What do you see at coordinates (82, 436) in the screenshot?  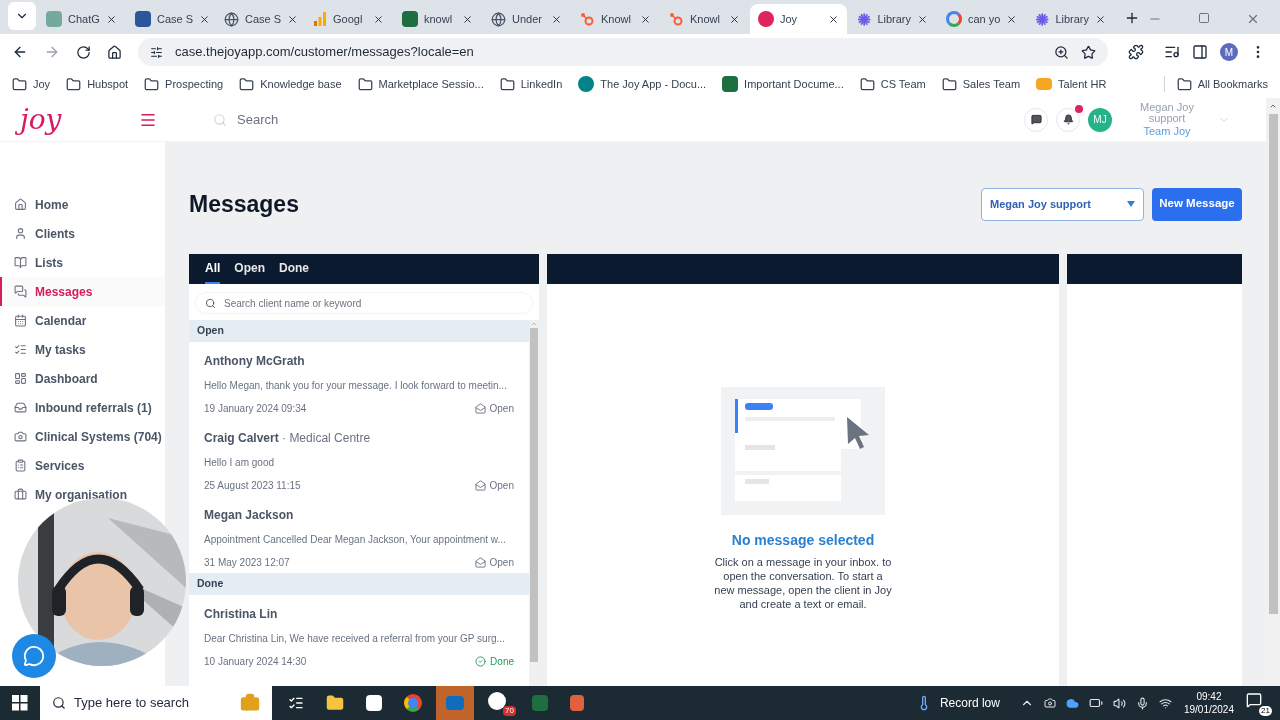 I see `sidebar-item: Clinical Systems (704)` at bounding box center [82, 436].